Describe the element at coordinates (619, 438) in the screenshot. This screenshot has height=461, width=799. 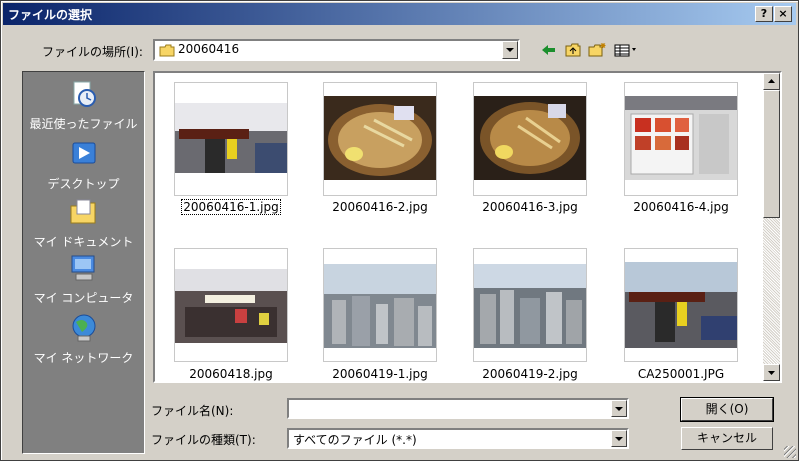
I see `filetype-dropdown-button` at that location.